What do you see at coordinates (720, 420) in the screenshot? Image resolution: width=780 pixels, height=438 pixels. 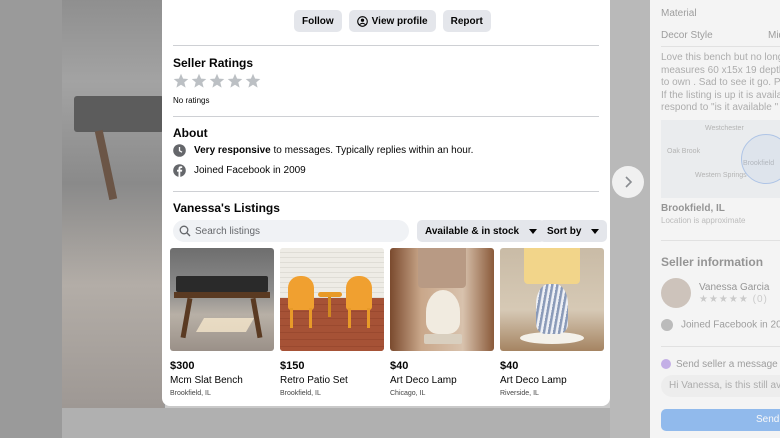 I see `send-button: Send` at bounding box center [720, 420].